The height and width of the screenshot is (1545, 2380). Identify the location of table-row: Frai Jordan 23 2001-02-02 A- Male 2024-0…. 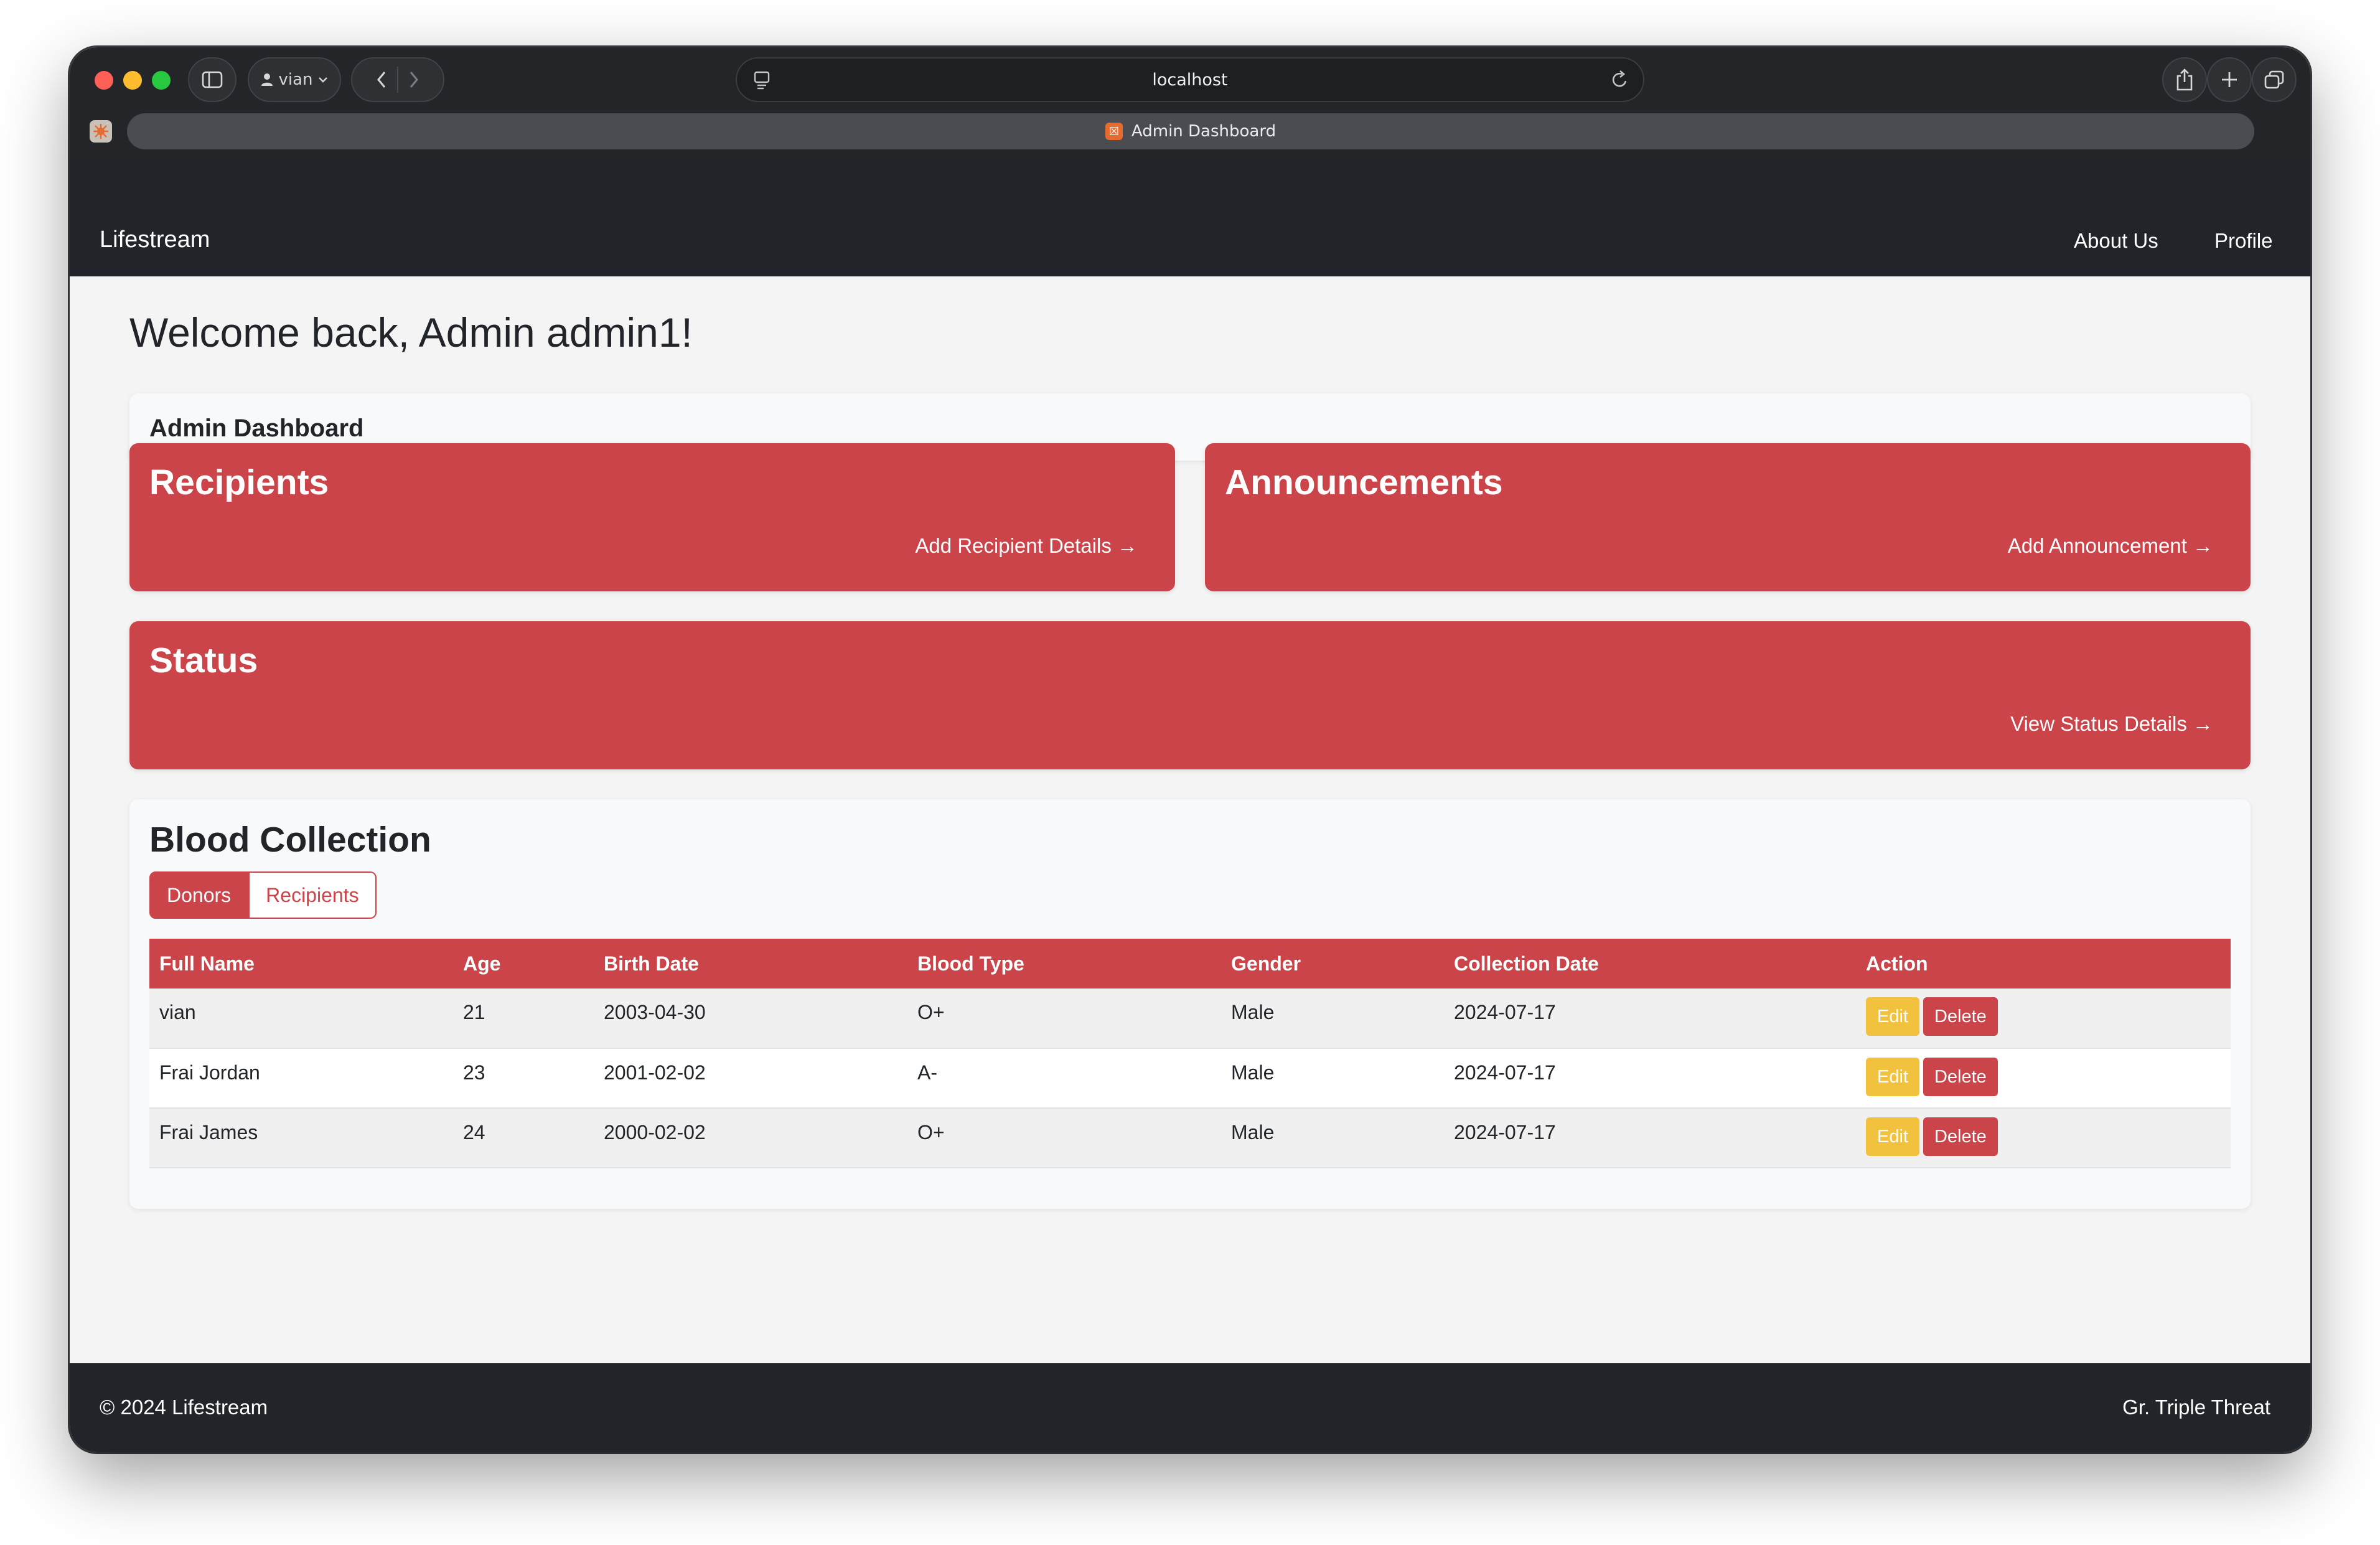
(1190, 1079).